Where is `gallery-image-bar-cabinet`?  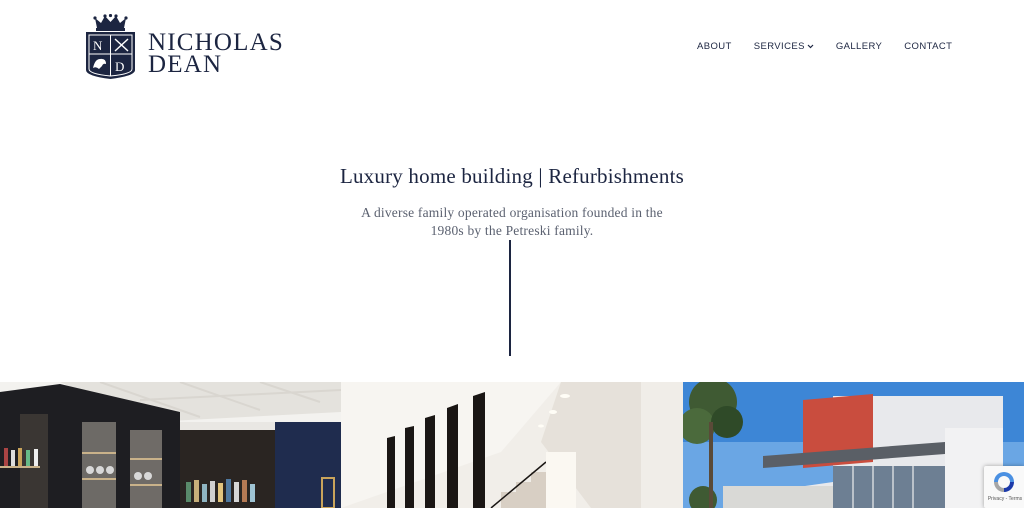
gallery-image-bar-cabinet is located at coordinates (170, 445).